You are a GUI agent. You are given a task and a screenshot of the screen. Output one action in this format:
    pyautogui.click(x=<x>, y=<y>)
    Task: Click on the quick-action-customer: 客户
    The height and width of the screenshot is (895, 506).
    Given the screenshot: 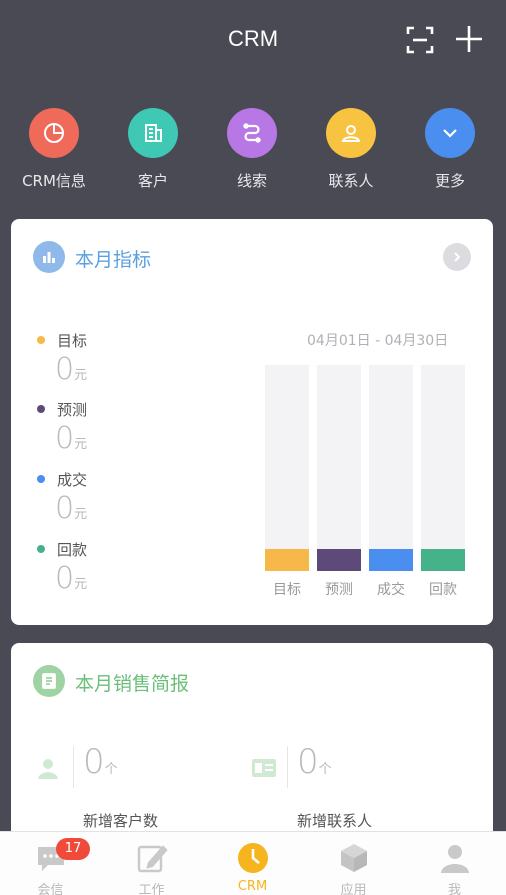 What is the action you would take?
    pyautogui.click(x=153, y=149)
    